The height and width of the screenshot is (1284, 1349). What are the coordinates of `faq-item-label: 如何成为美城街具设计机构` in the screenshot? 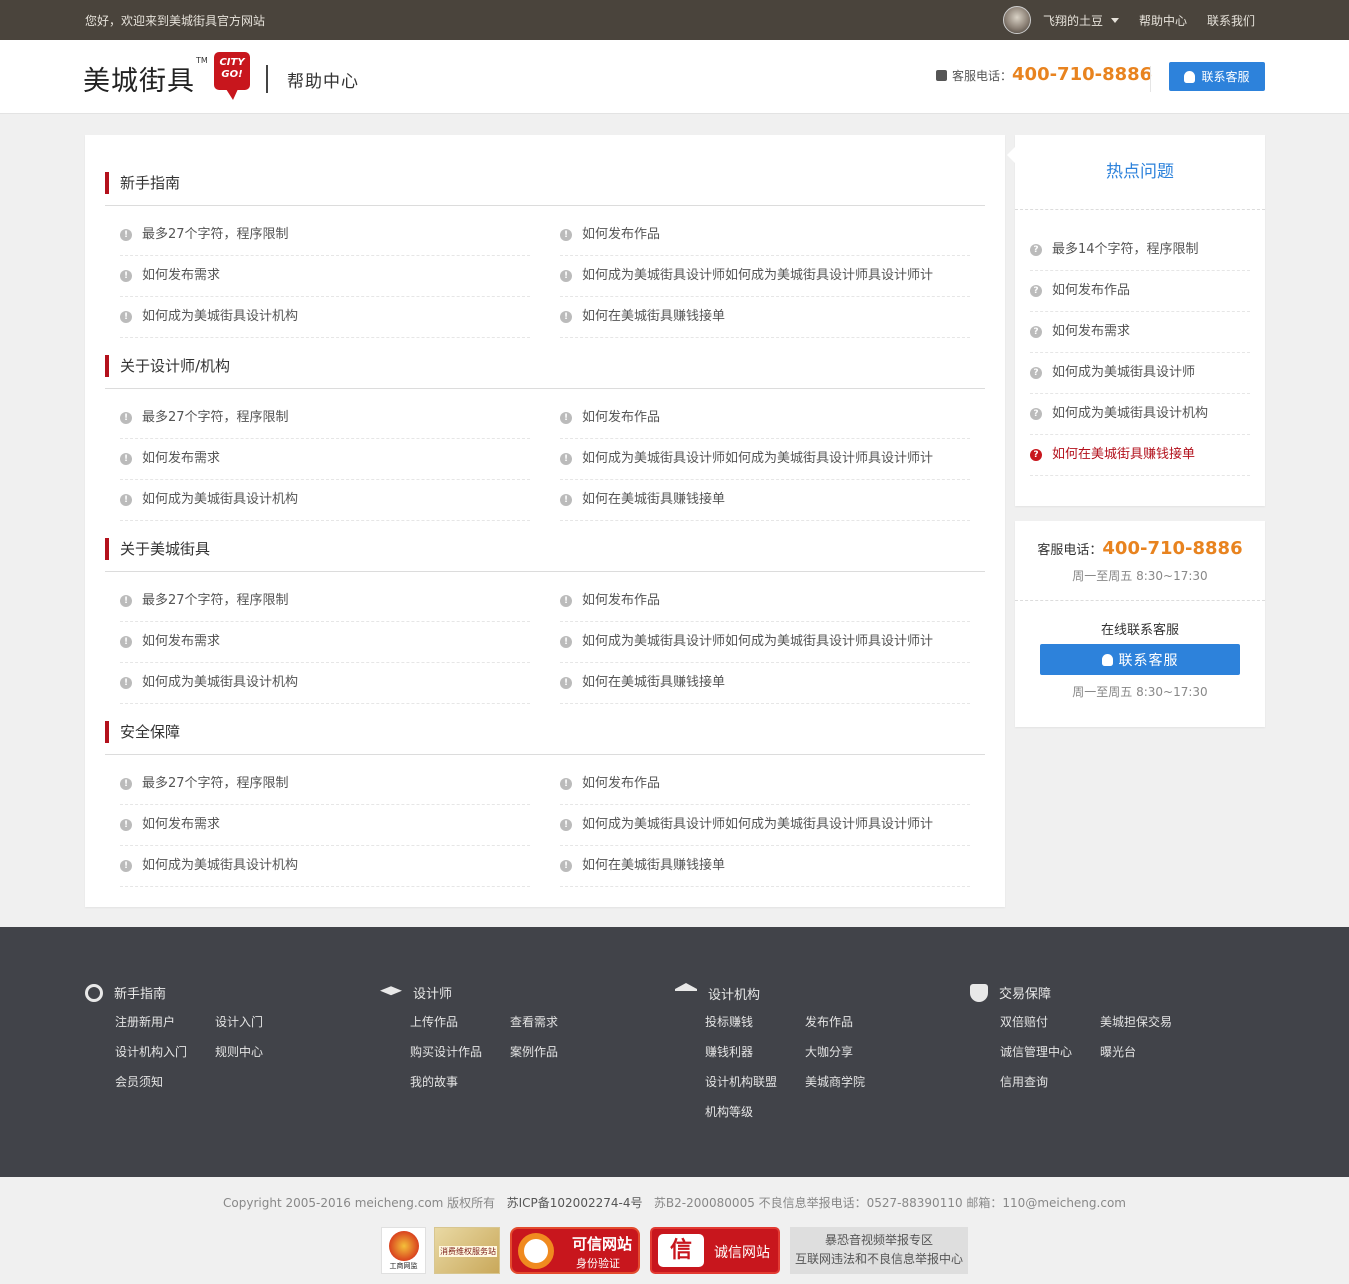 It's located at (220, 865).